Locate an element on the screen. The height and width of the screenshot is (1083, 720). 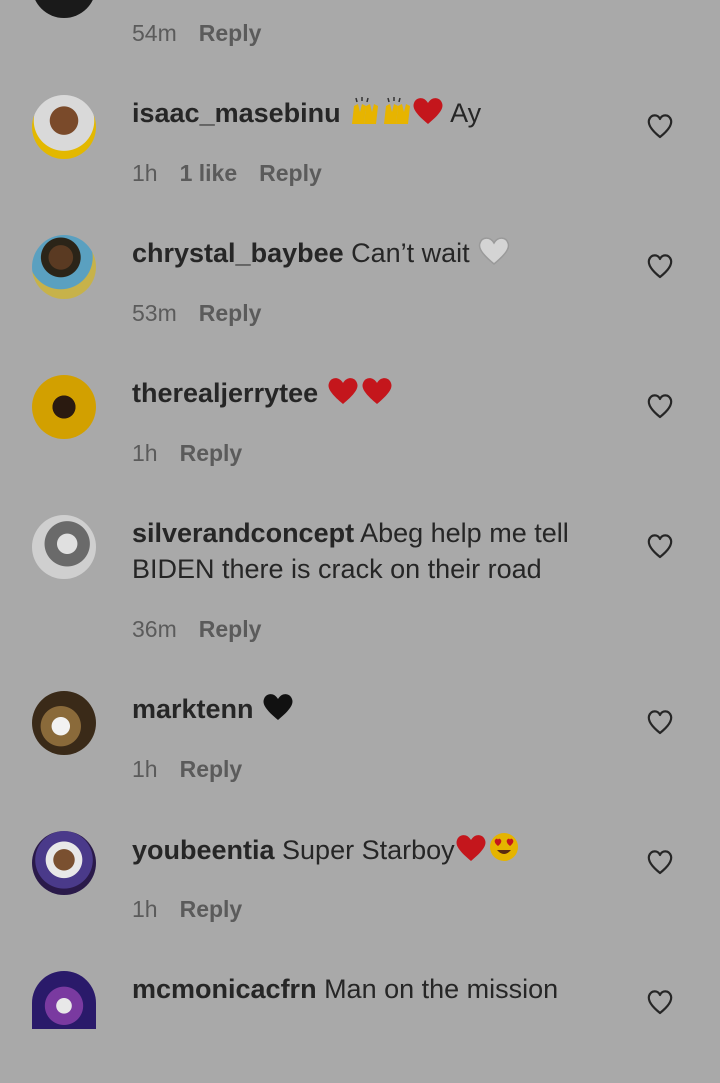
comment-username: therealjerrytee is located at coordinates (225, 393).